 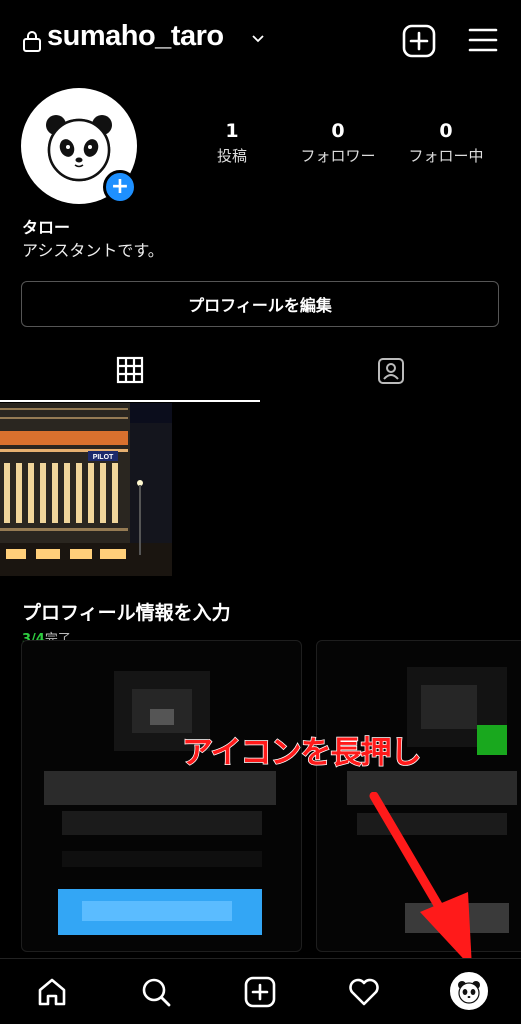 I want to click on edit-profile-button: プロフィールを編集, so click(x=260, y=304).